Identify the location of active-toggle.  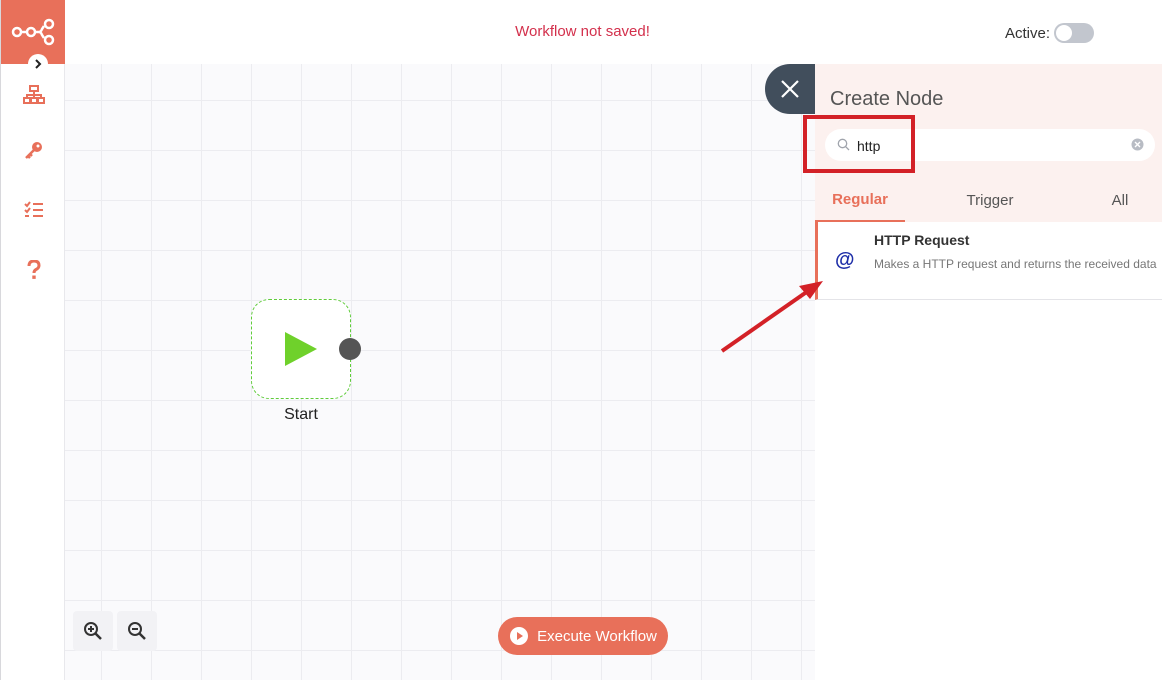
(1074, 33).